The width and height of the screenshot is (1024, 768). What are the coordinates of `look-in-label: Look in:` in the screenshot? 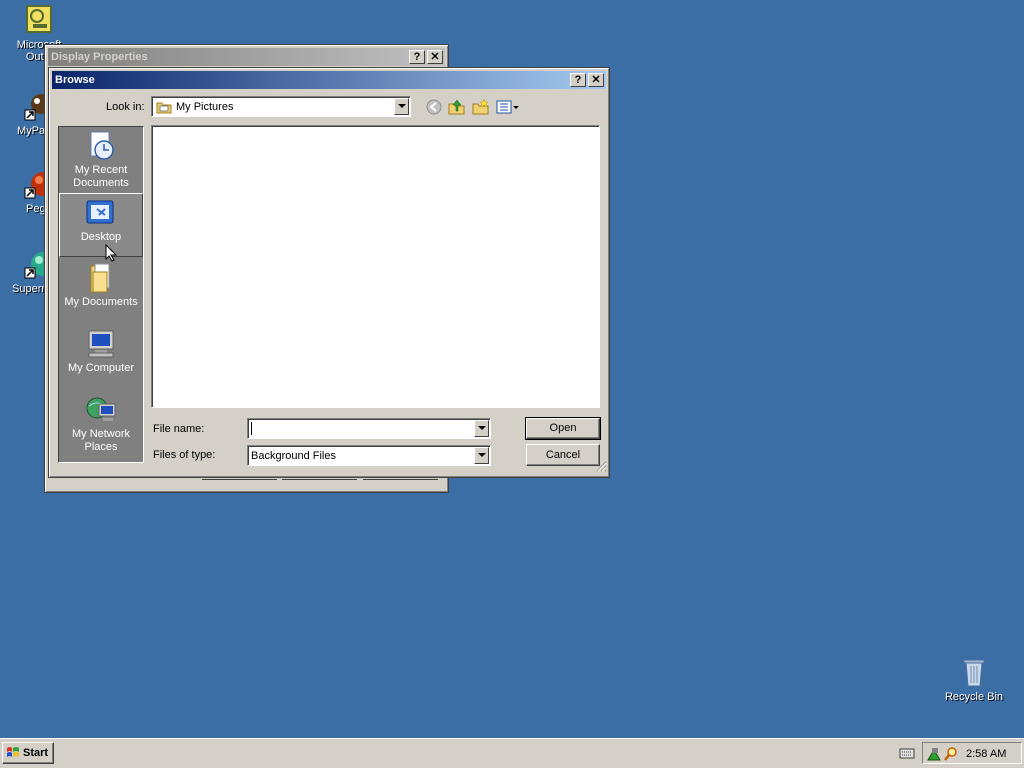 It's located at (125, 107).